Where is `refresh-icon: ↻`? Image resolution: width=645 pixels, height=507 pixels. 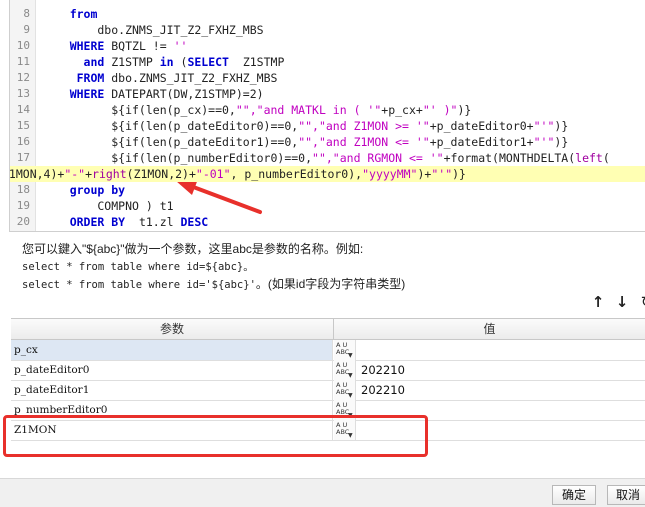
refresh-icon: ↻ is located at coordinates (643, 302).